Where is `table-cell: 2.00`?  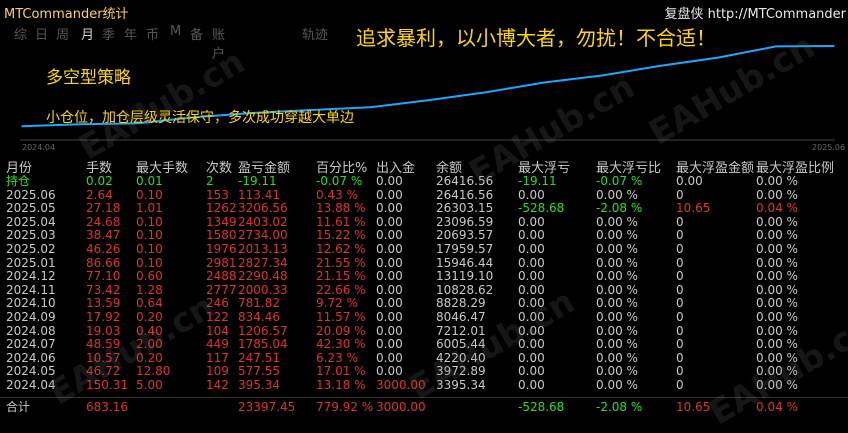 table-cell: 2.00 is located at coordinates (149, 344).